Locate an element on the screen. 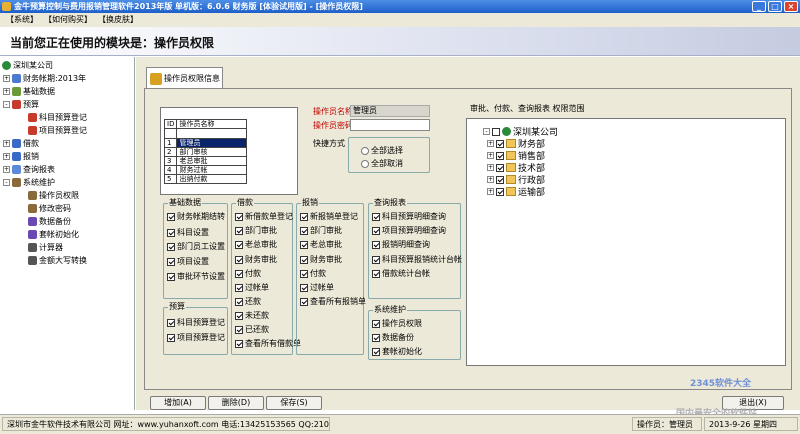 The height and width of the screenshot is (434, 800). perm-checkbox: 科目预算明细查询 is located at coordinates (409, 217).